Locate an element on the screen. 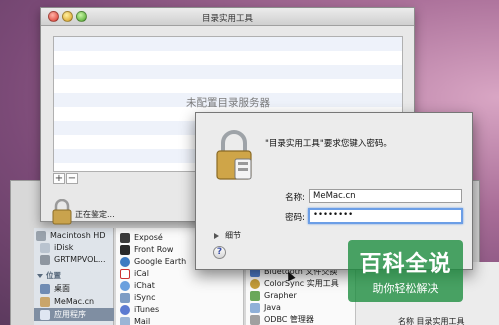 Image resolution: width=499 pixels, height=325 pixels. sidebar-section-label: 位置 is located at coordinates (53, 275).